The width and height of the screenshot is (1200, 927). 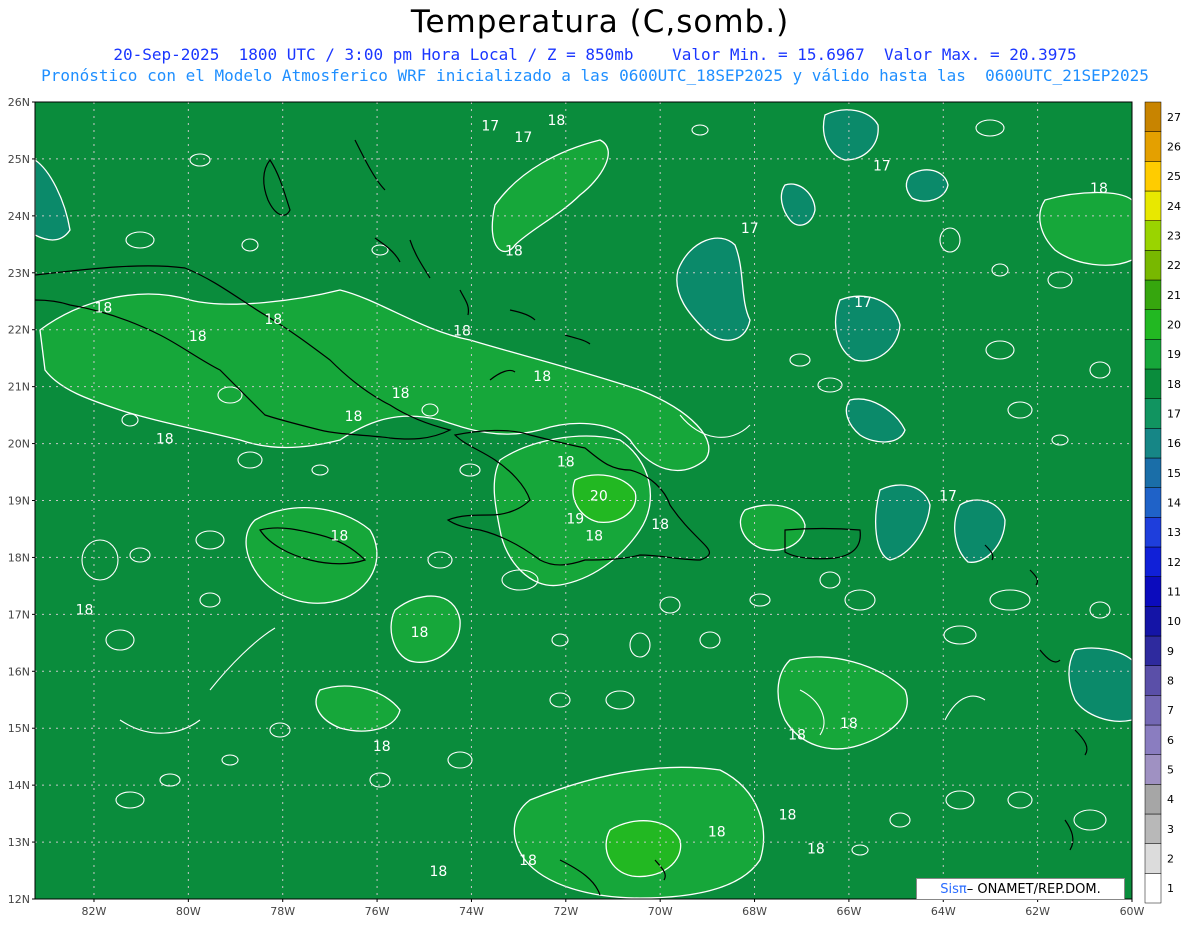 I want to click on lon-tick-label: 78W, so click(x=282, y=911).